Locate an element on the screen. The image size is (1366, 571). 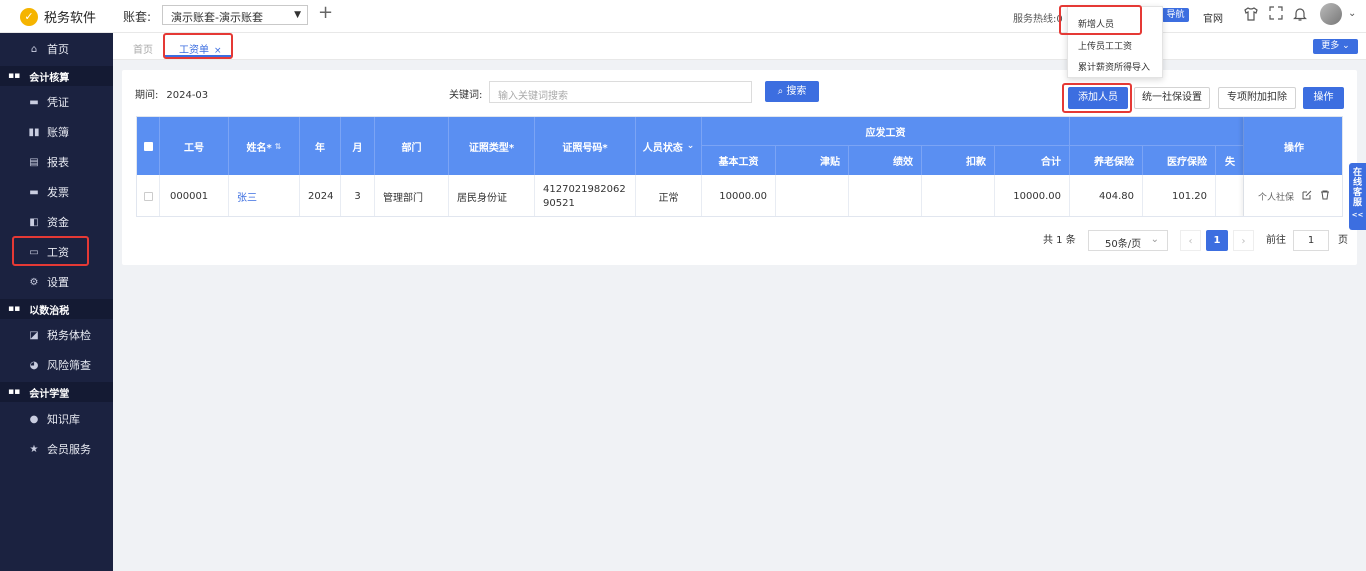
col-name: 姓名* ⇅ is located at coordinates (264, 146).